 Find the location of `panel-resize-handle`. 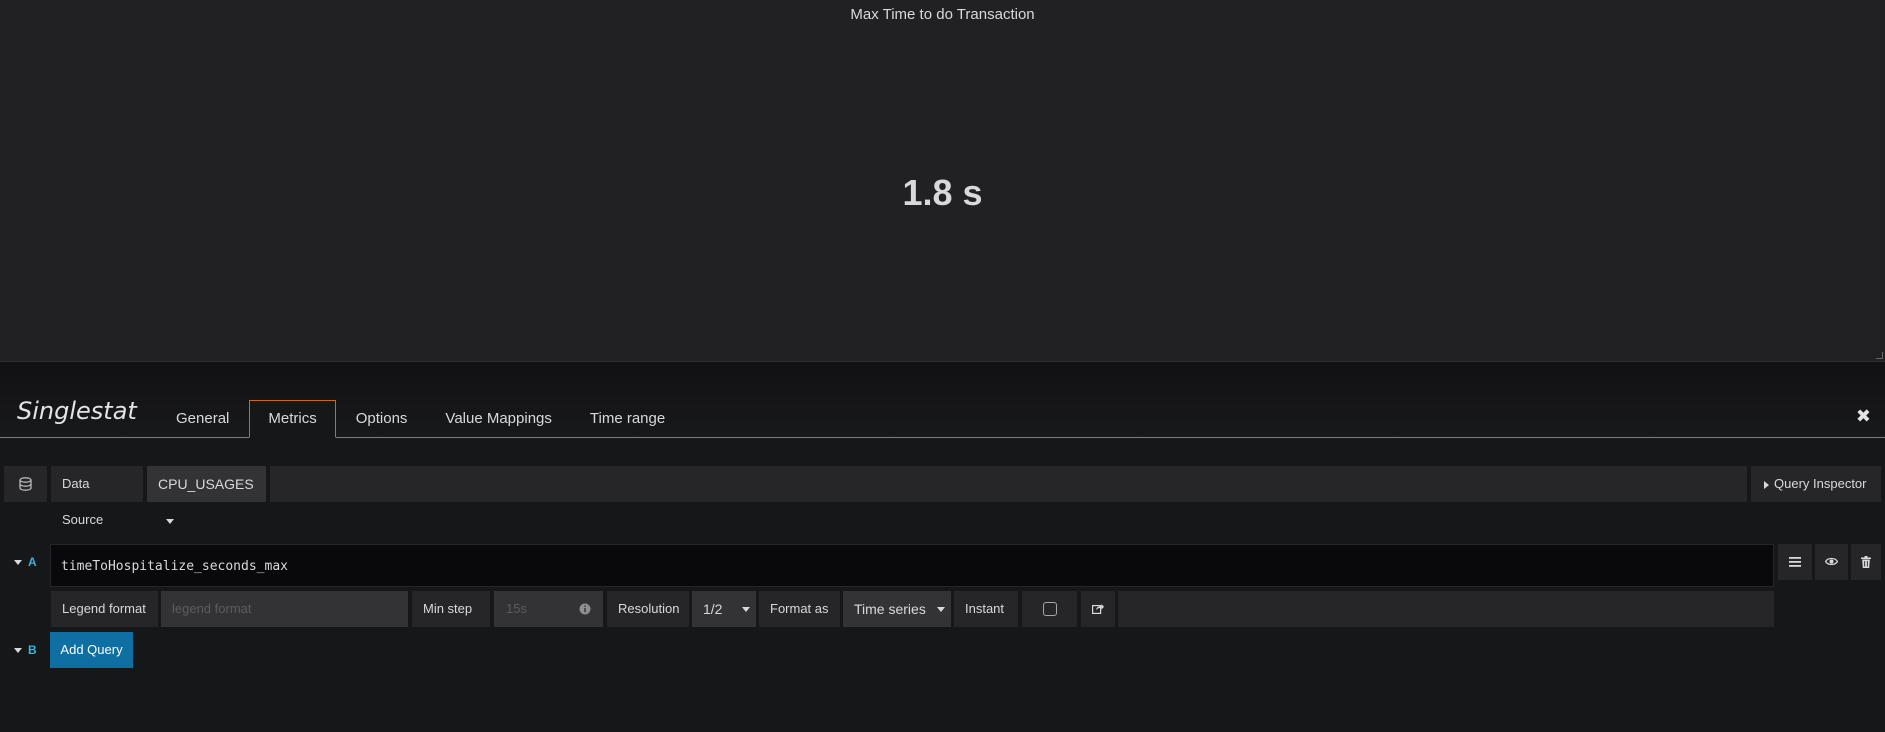

panel-resize-handle is located at coordinates (1879, 355).